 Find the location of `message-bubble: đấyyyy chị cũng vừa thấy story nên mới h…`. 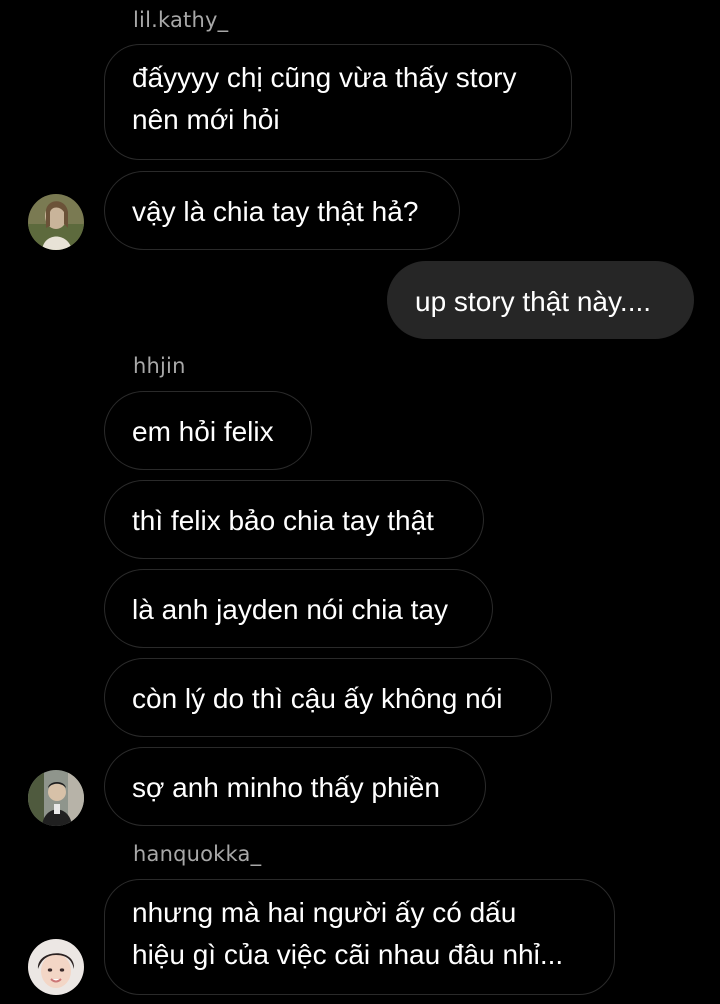

message-bubble: đấyyyy chị cũng vừa thấy story nên mới h… is located at coordinates (338, 102).